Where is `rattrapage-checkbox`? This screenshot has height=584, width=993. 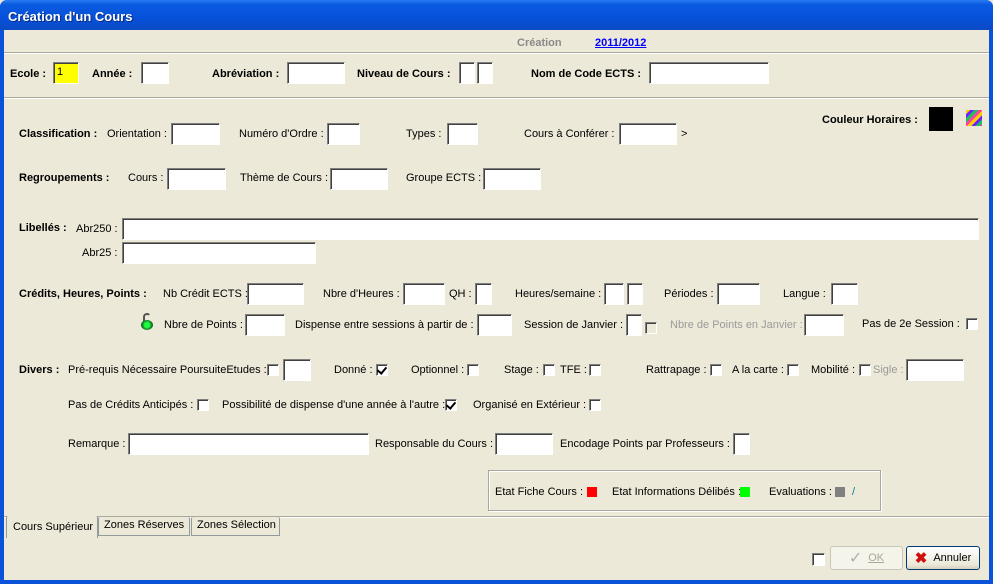
rattrapage-checkbox is located at coordinates (716, 370).